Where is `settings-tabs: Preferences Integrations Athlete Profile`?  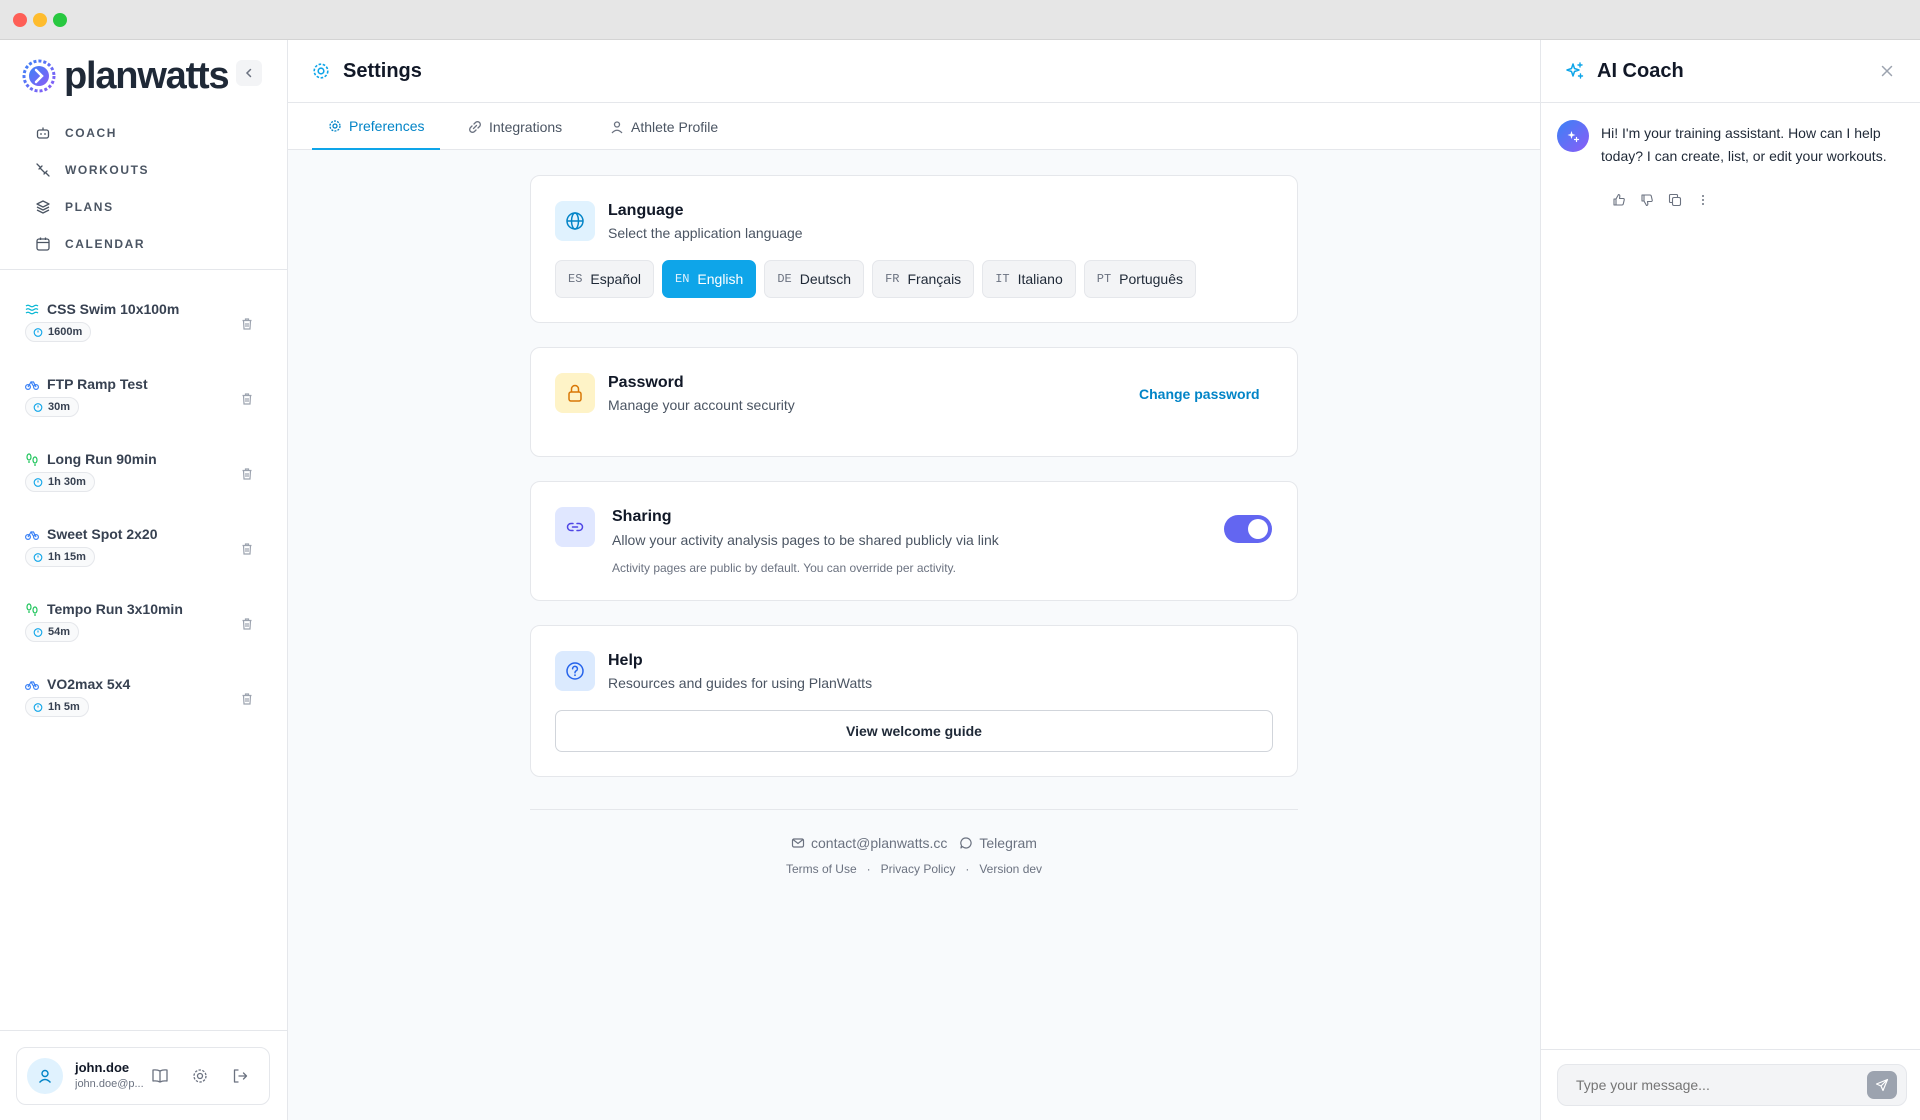 settings-tabs: Preferences Integrations Athlete Profile is located at coordinates (914, 126).